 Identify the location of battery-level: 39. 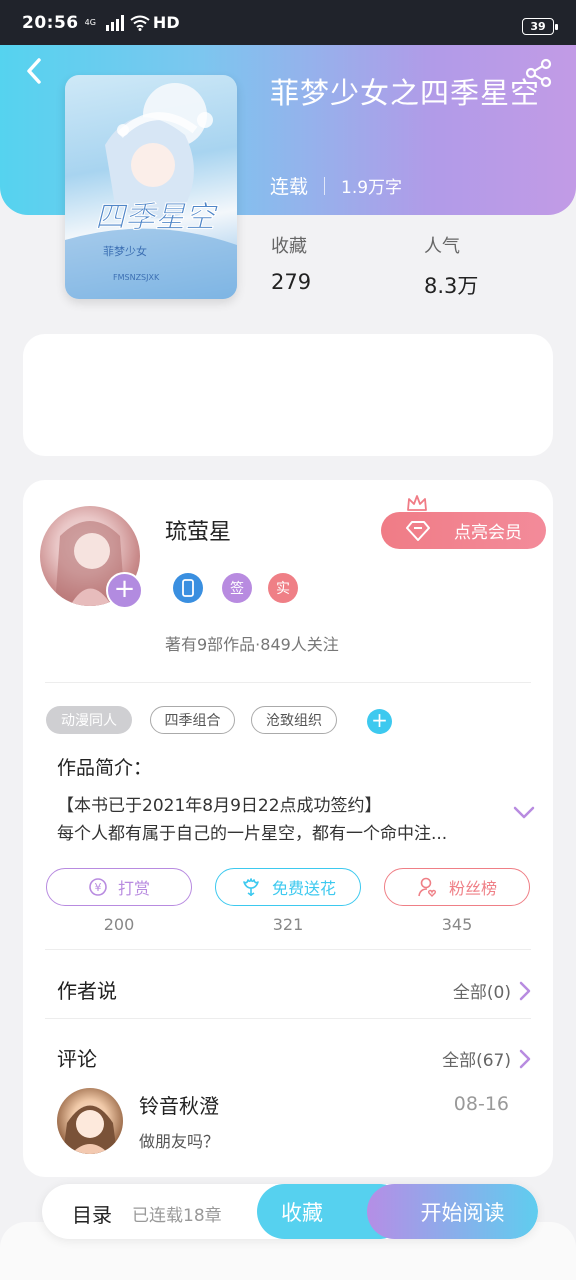
(538, 26).